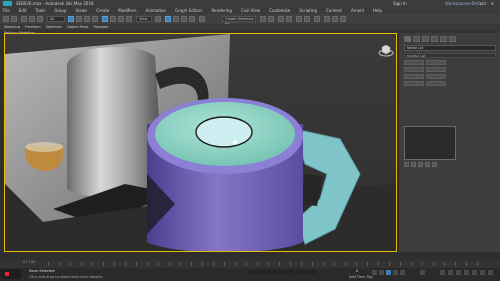 This screenshot has height=281, width=500. I want to click on spinner-snap-icon, so click(192, 19).